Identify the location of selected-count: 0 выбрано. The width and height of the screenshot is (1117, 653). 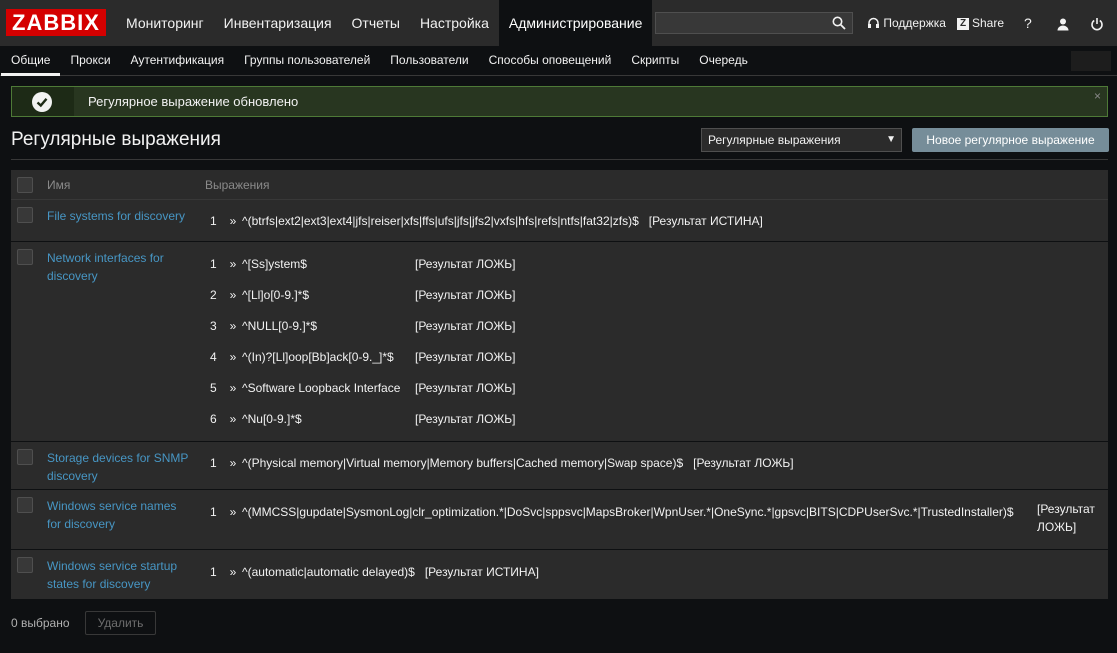
(40, 623).